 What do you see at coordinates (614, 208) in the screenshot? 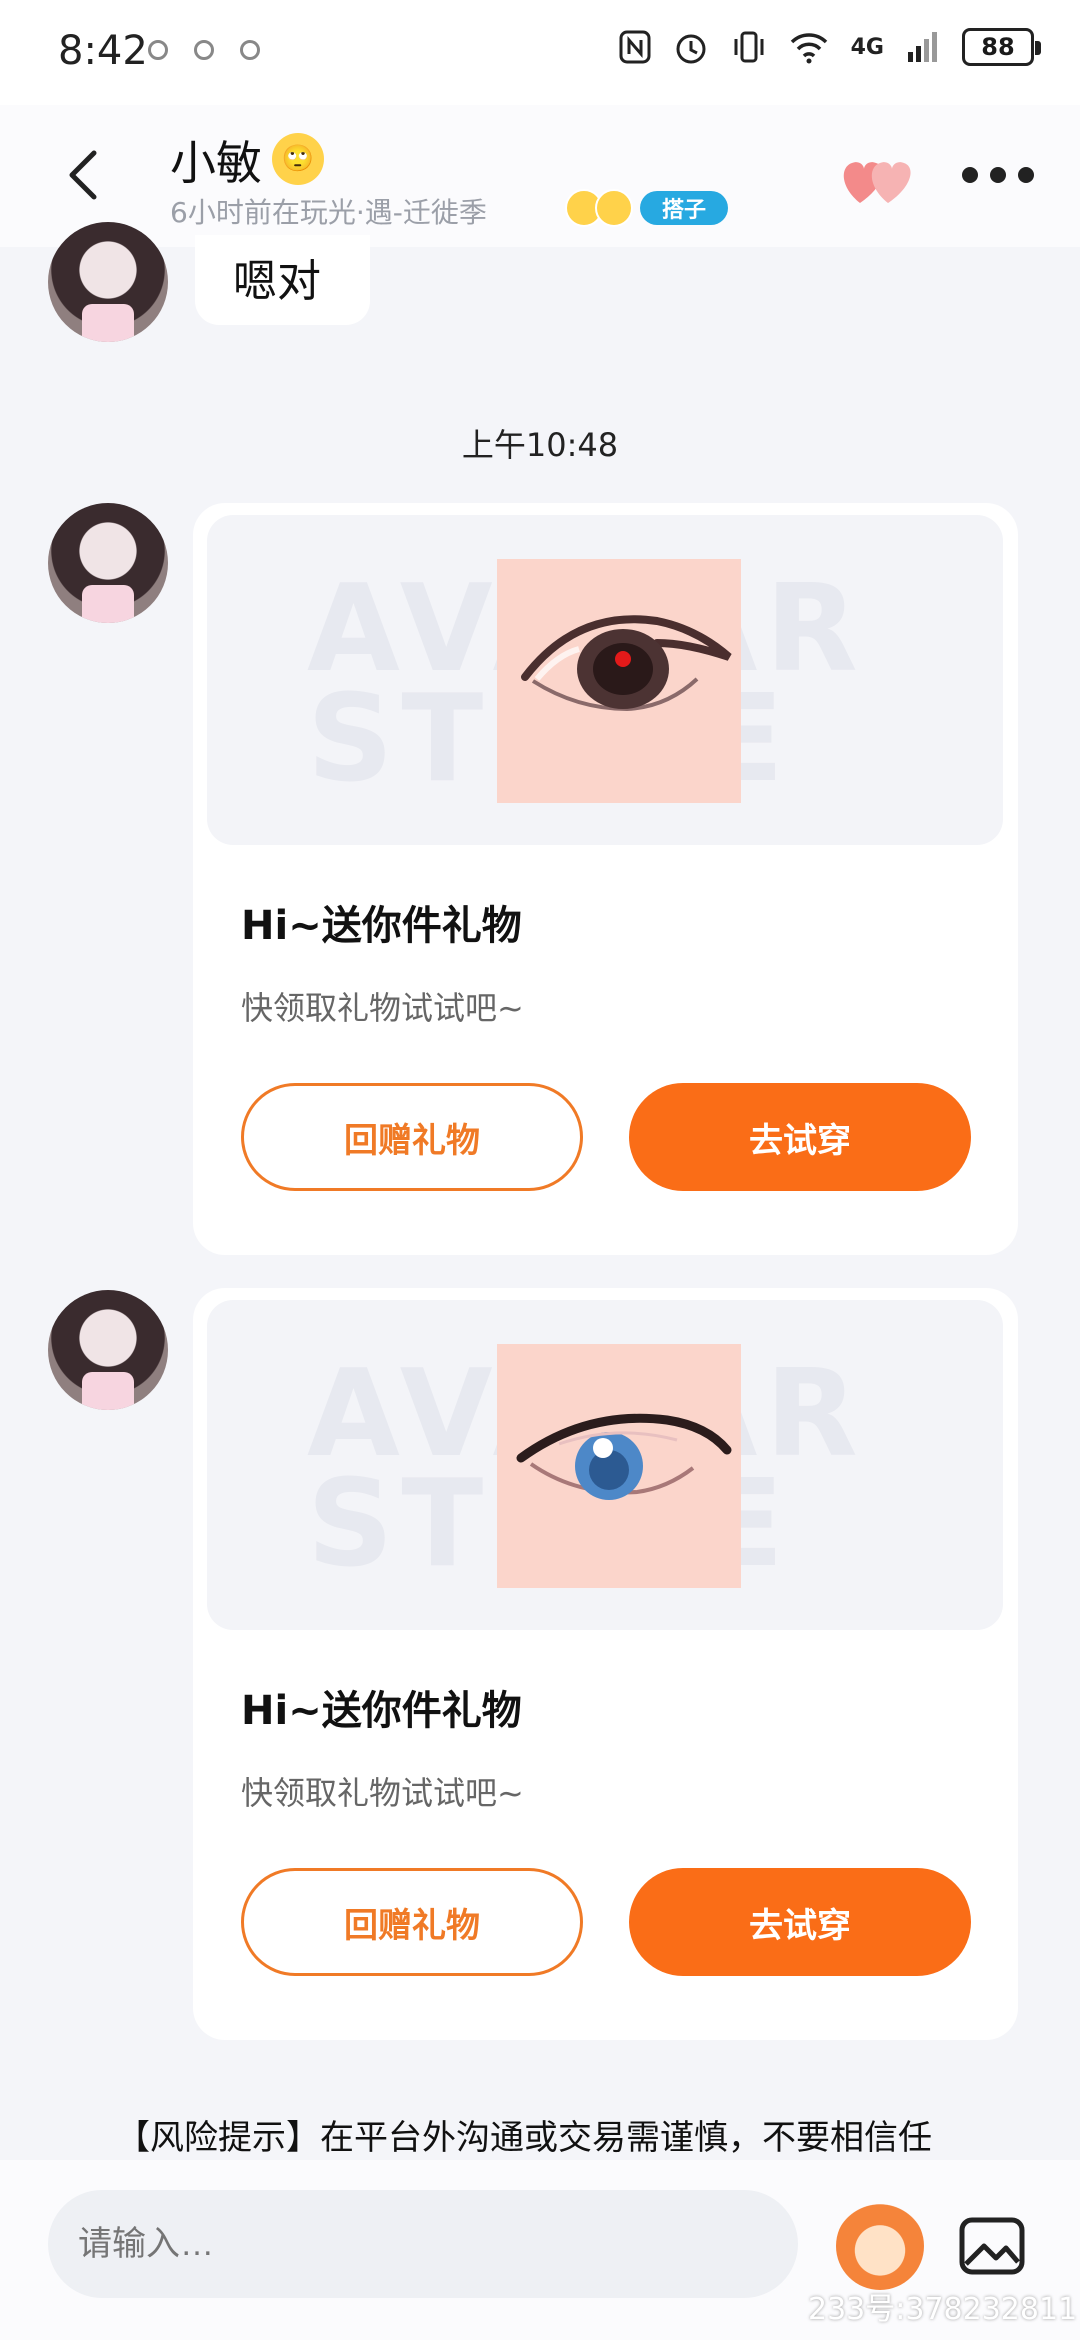
I see `smile-emoji-icon` at bounding box center [614, 208].